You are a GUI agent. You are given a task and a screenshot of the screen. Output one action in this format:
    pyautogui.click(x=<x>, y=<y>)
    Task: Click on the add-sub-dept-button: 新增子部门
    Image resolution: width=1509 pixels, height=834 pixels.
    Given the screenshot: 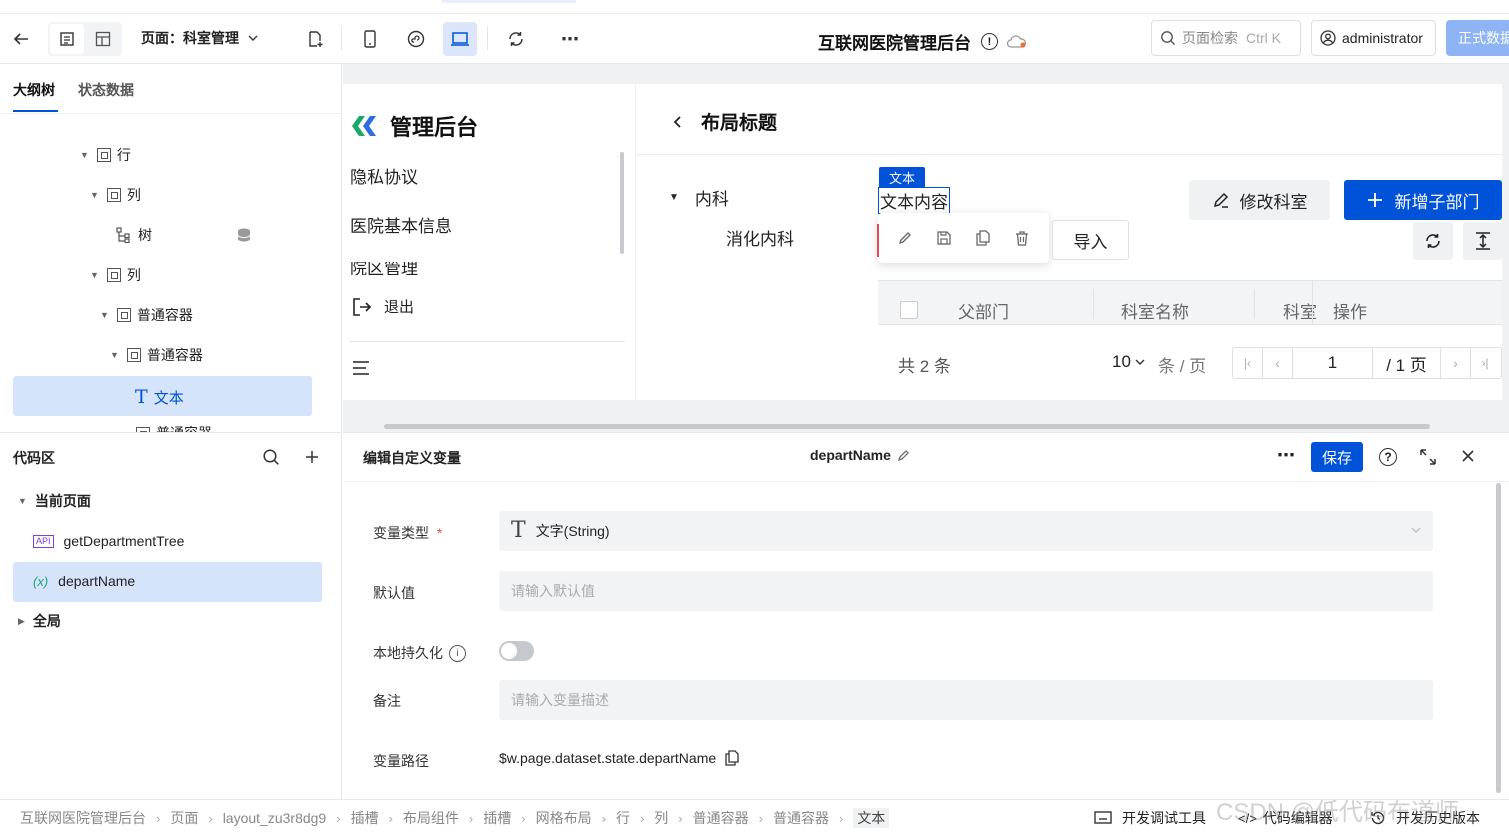 What is the action you would take?
    pyautogui.click(x=1423, y=200)
    